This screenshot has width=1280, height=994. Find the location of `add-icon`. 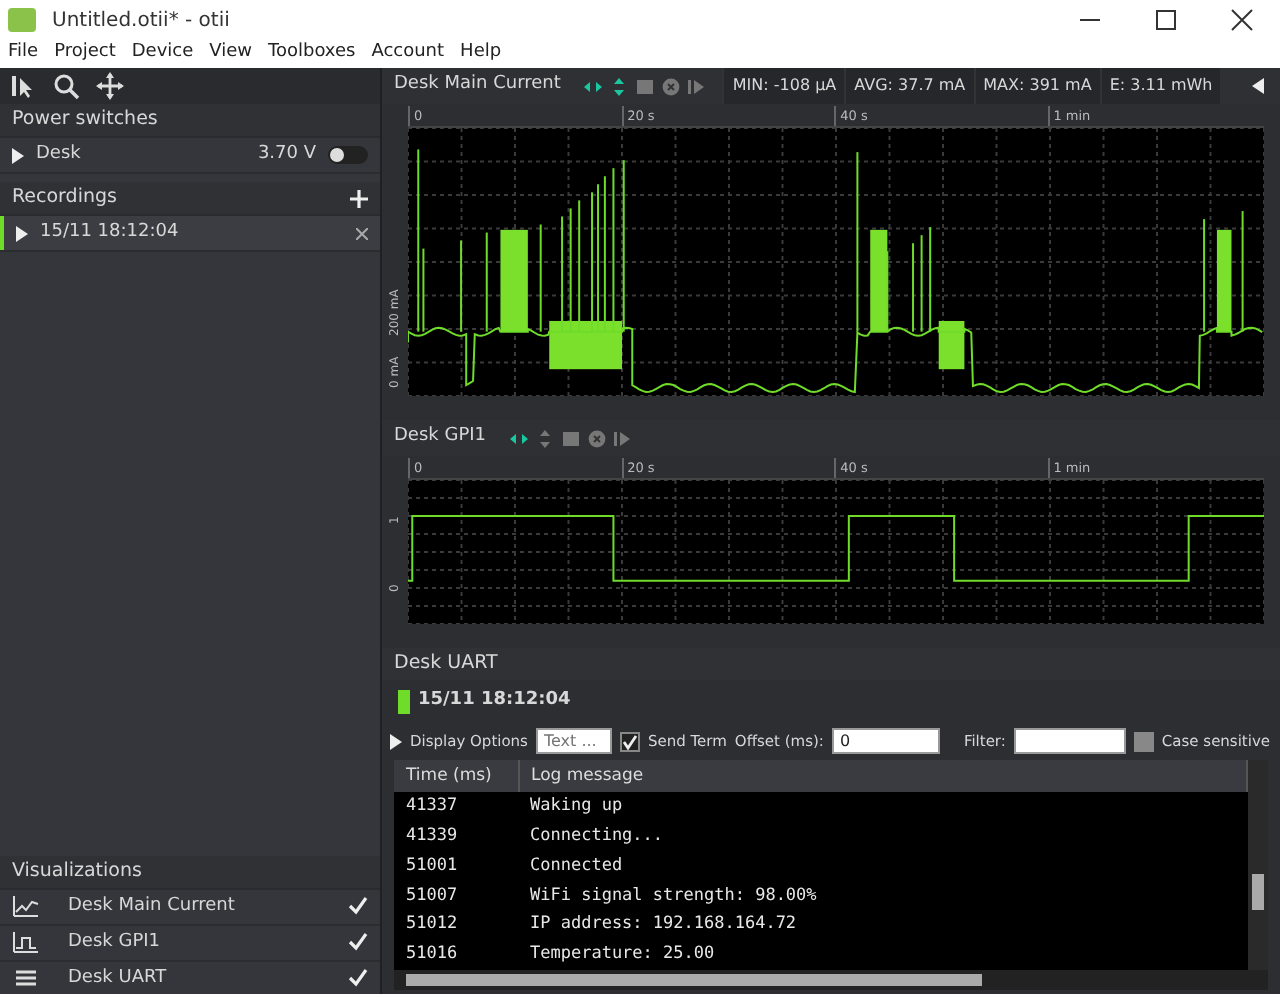

add-icon is located at coordinates (359, 198).